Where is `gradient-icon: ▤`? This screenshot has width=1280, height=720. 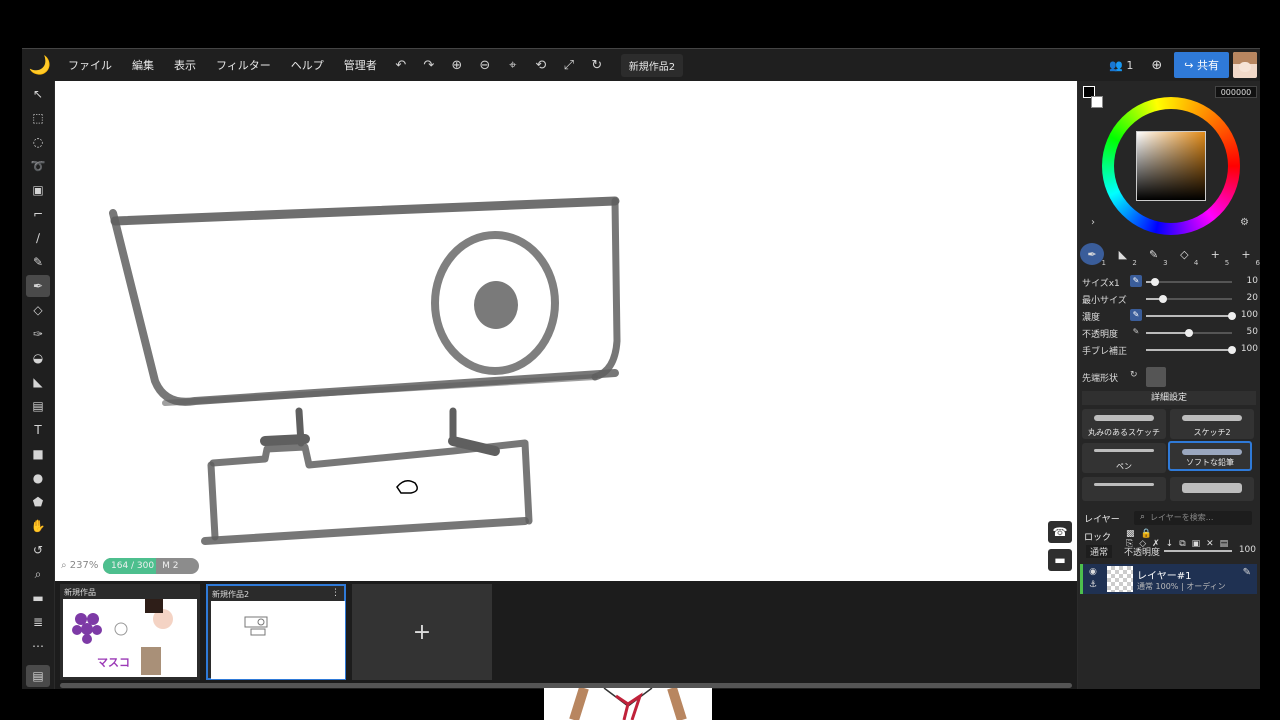 gradient-icon: ▤ is located at coordinates (38, 406).